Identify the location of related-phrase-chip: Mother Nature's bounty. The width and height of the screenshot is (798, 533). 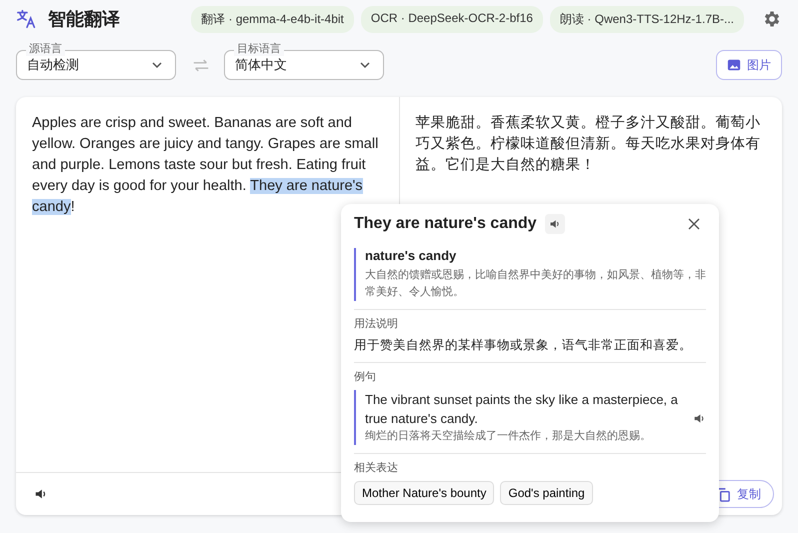
(424, 493).